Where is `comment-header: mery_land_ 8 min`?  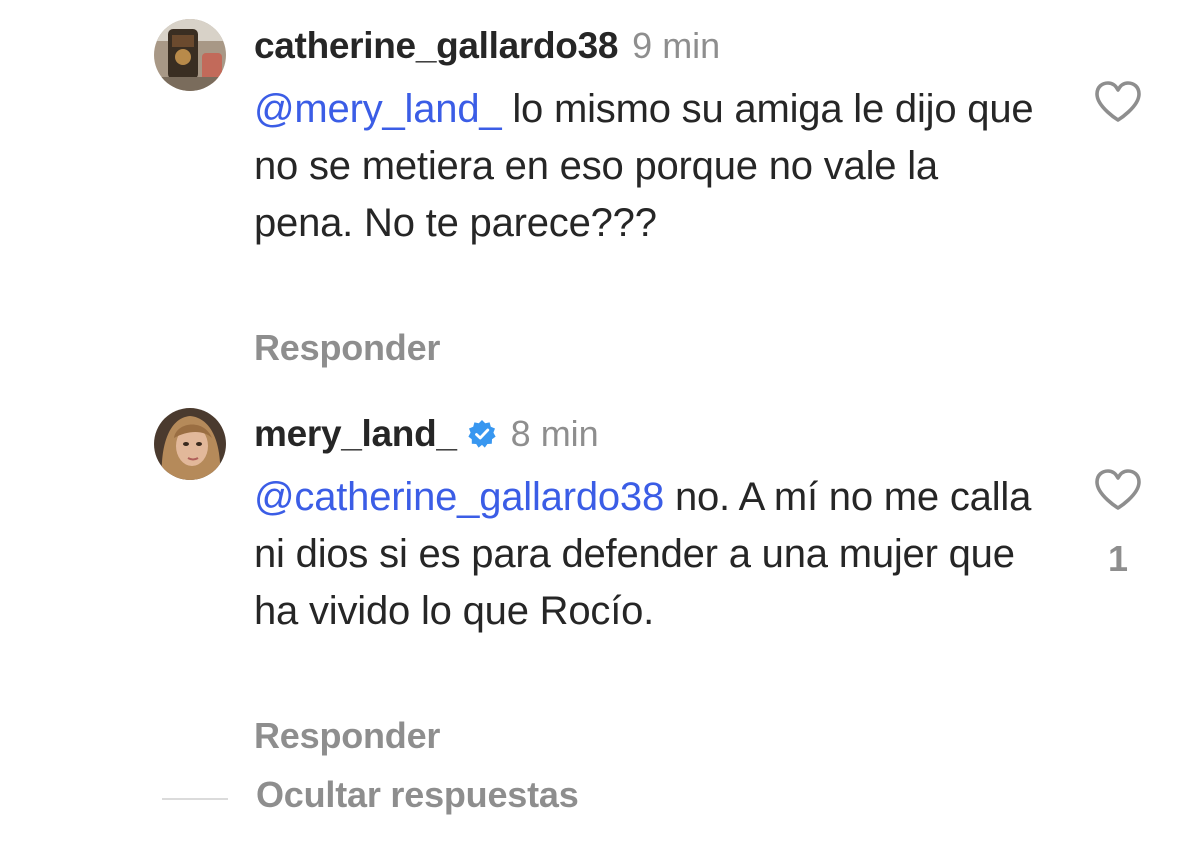
comment-header: mery_land_ 8 min is located at coordinates (426, 434).